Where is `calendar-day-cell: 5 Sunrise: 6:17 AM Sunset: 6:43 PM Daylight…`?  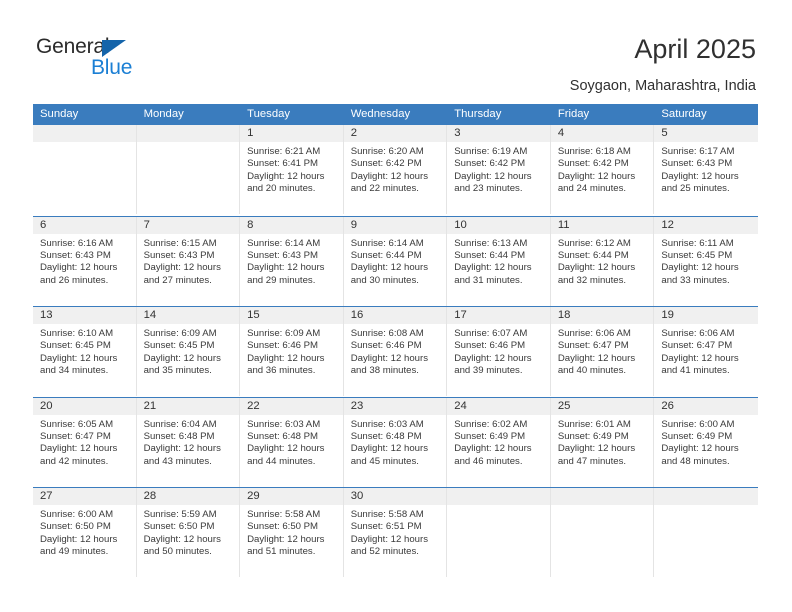 calendar-day-cell: 5 Sunrise: 6:17 AM Sunset: 6:43 PM Daylight… is located at coordinates (706, 169).